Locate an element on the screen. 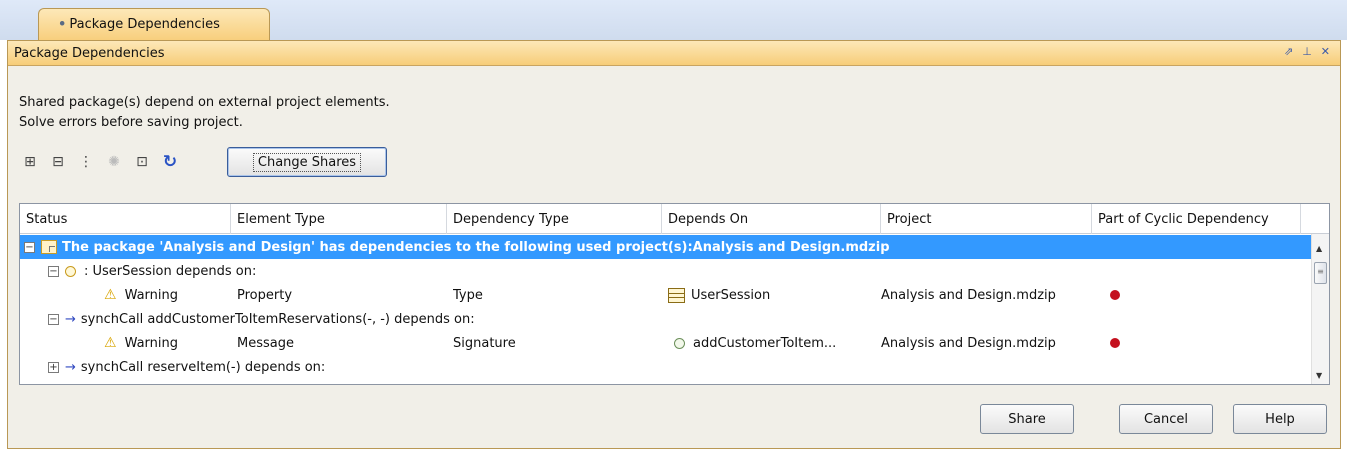 The image size is (1347, 455). depends-on-cell: UserSession is located at coordinates (731, 295).